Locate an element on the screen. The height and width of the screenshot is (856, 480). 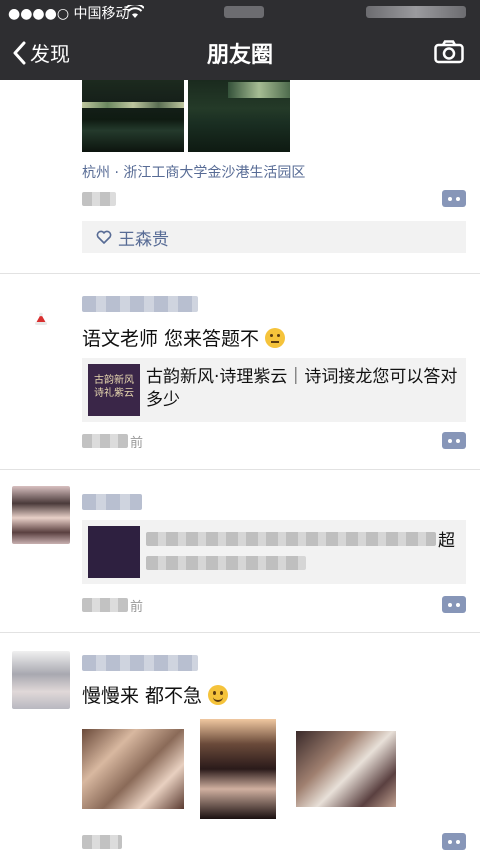
shared-link-card: 超 is located at coordinates (274, 552).